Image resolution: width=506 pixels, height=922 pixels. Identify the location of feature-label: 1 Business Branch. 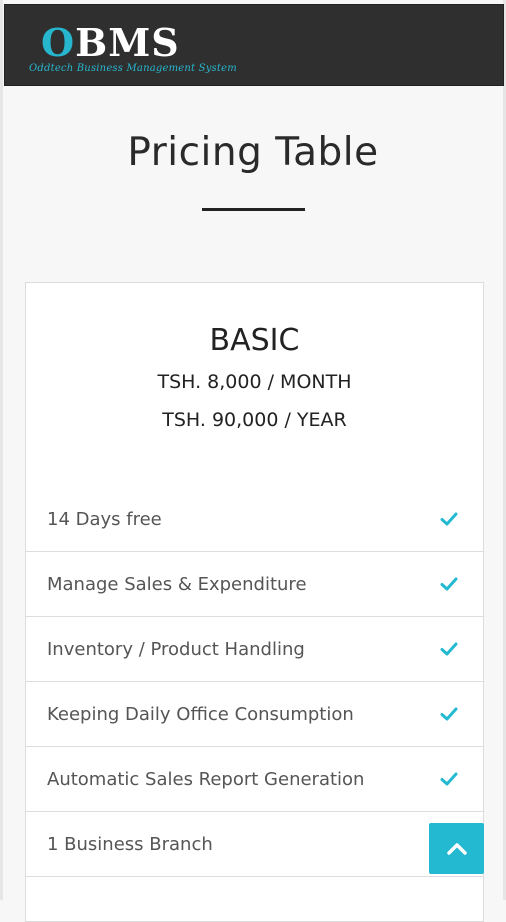
(130, 844).